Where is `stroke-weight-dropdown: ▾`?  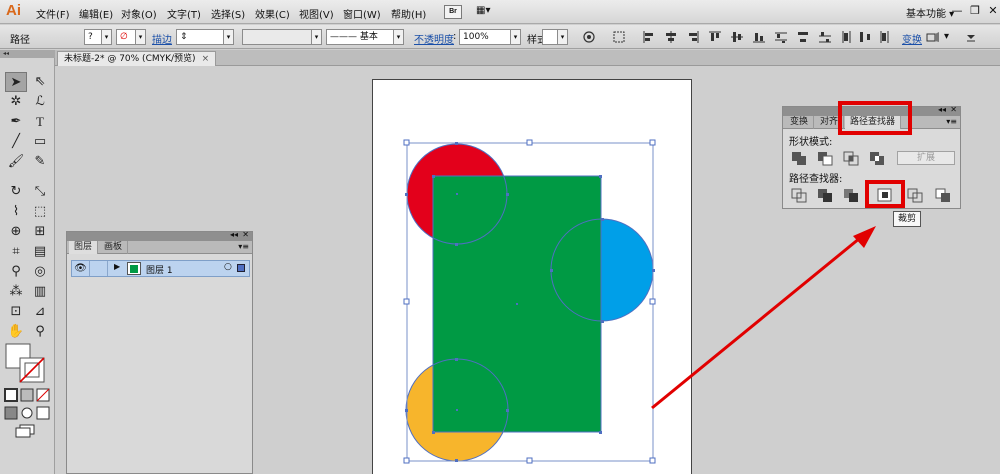 stroke-weight-dropdown: ▾ is located at coordinates (229, 37).